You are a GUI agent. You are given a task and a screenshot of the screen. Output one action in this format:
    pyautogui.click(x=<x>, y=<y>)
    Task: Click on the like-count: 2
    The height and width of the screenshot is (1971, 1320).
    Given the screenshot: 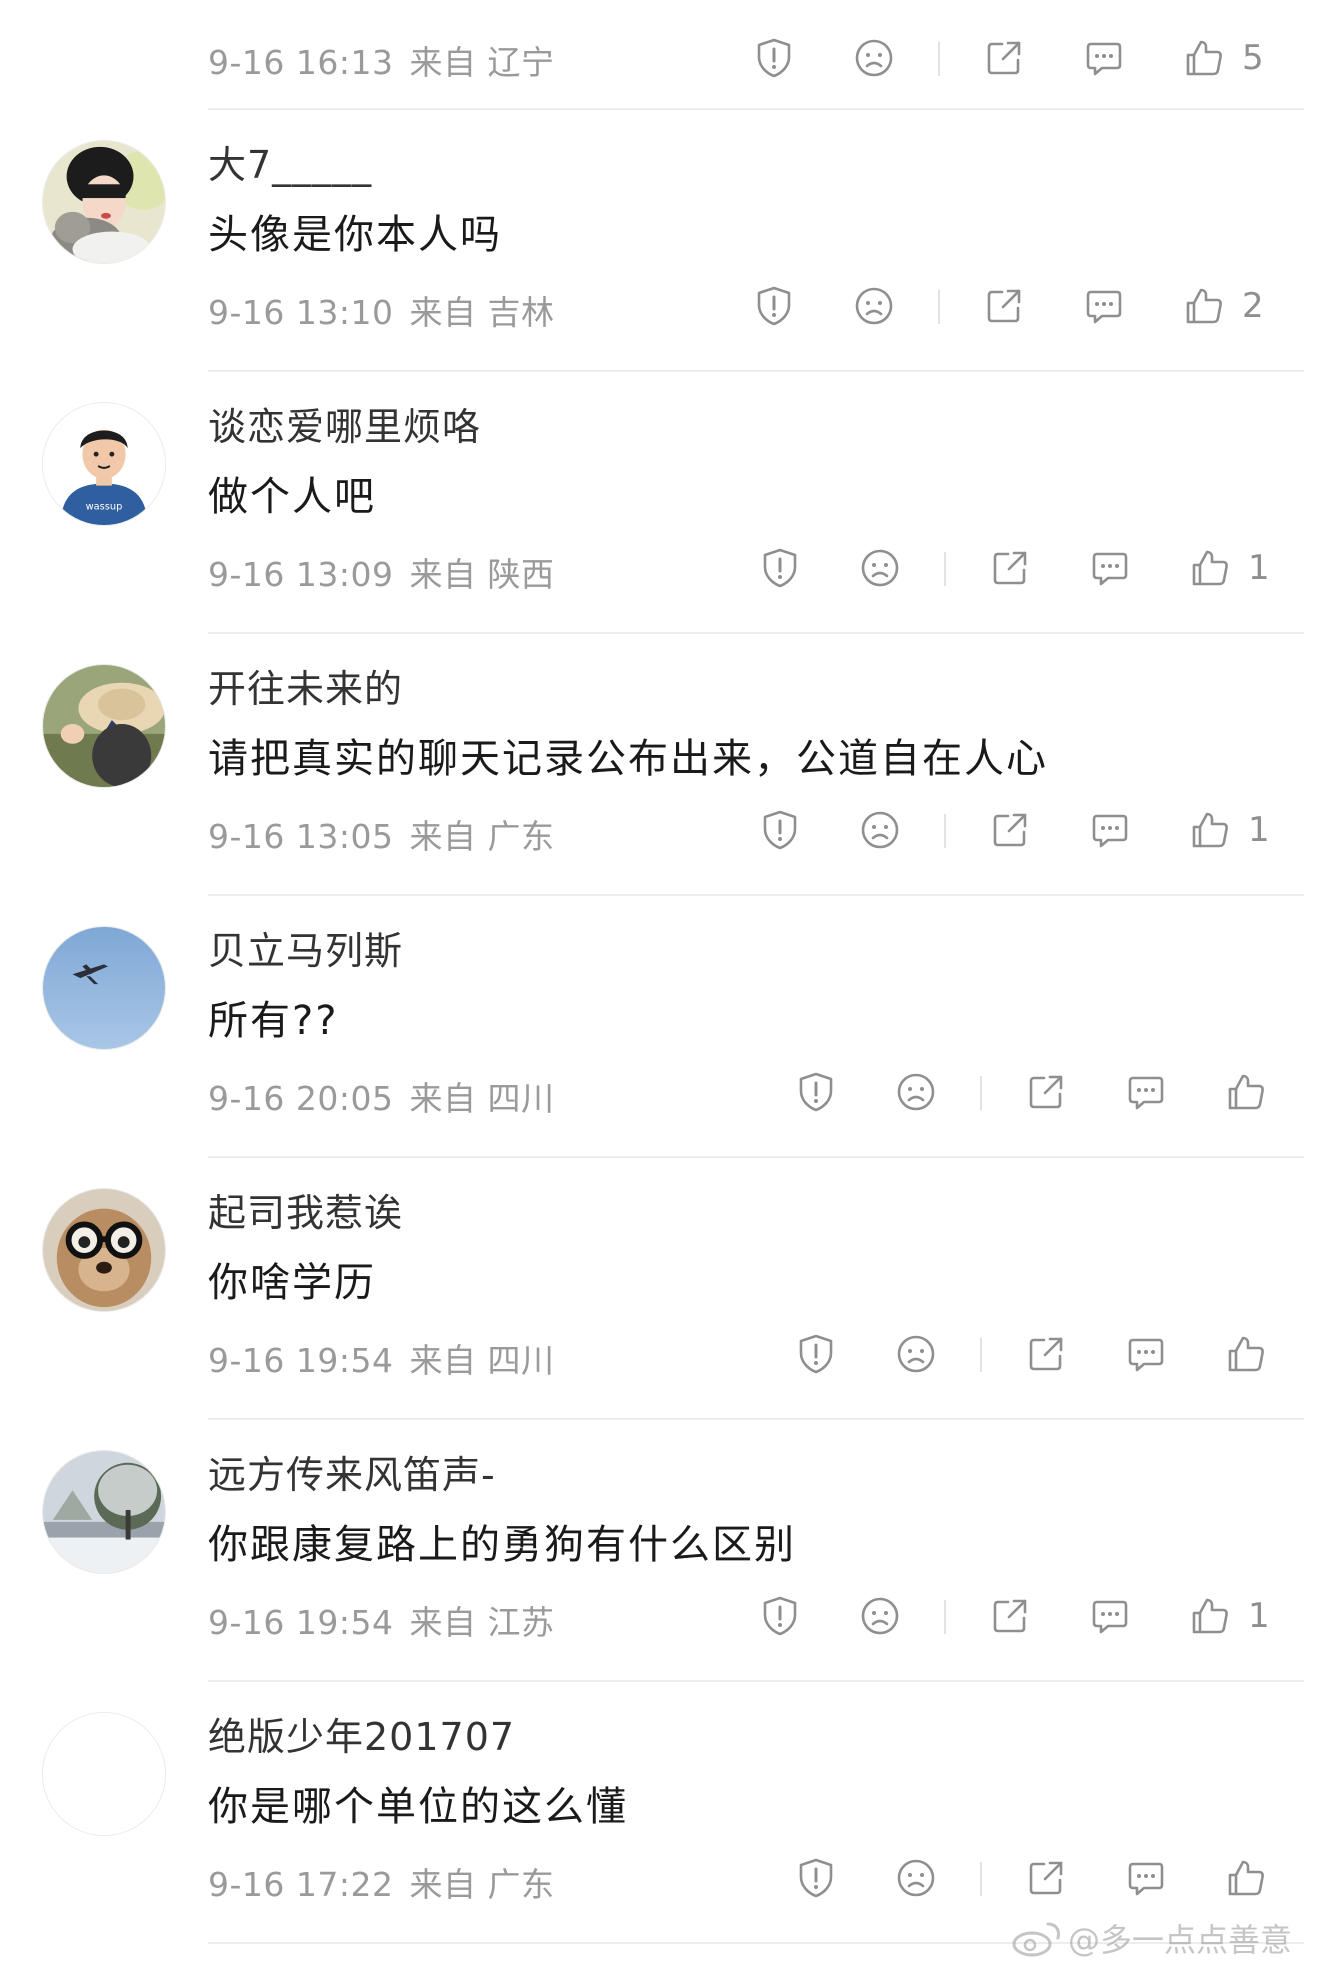 What is the action you would take?
    pyautogui.click(x=1253, y=306)
    